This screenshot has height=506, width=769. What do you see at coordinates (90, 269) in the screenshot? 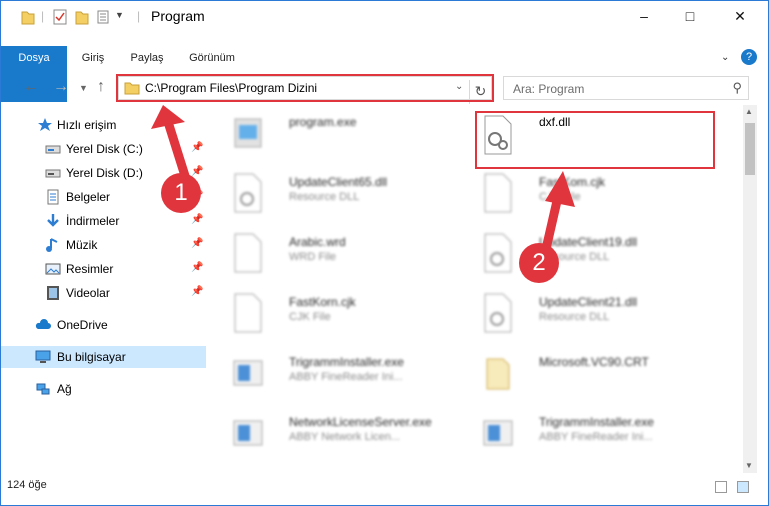
I see `sidebar-item-label: Resimler` at bounding box center [90, 269].